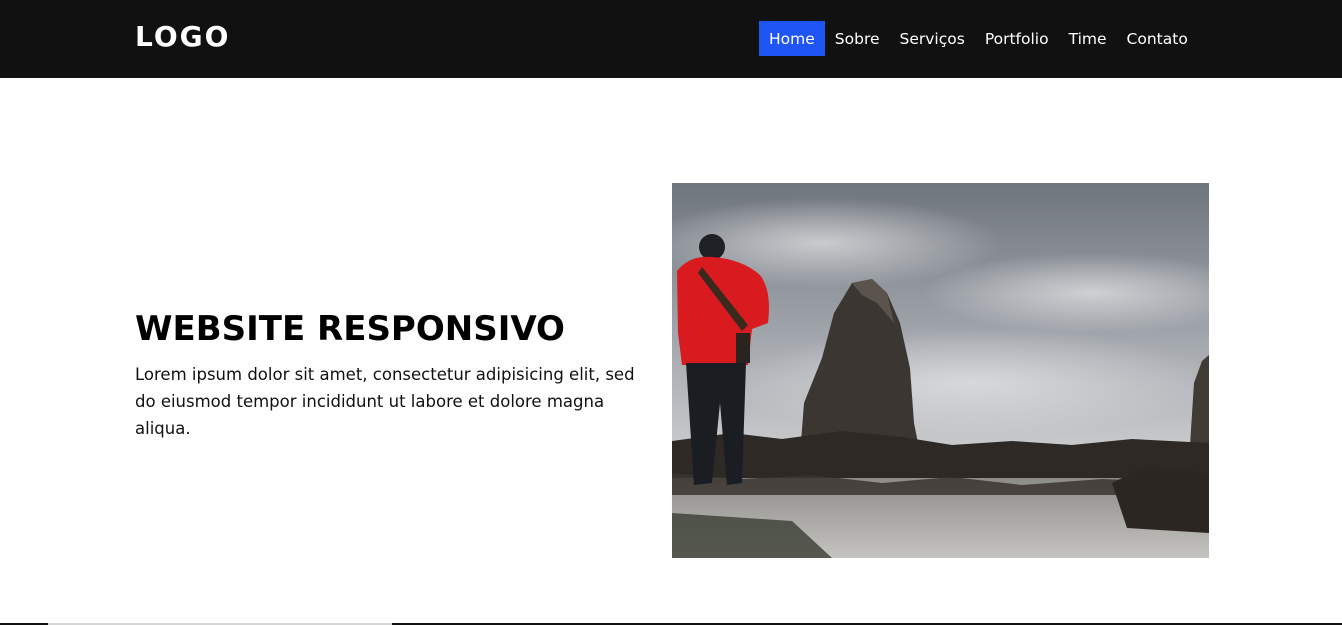 The height and width of the screenshot is (625, 1342). I want to click on nav-item-portfolio: Portfolio, so click(1017, 38).